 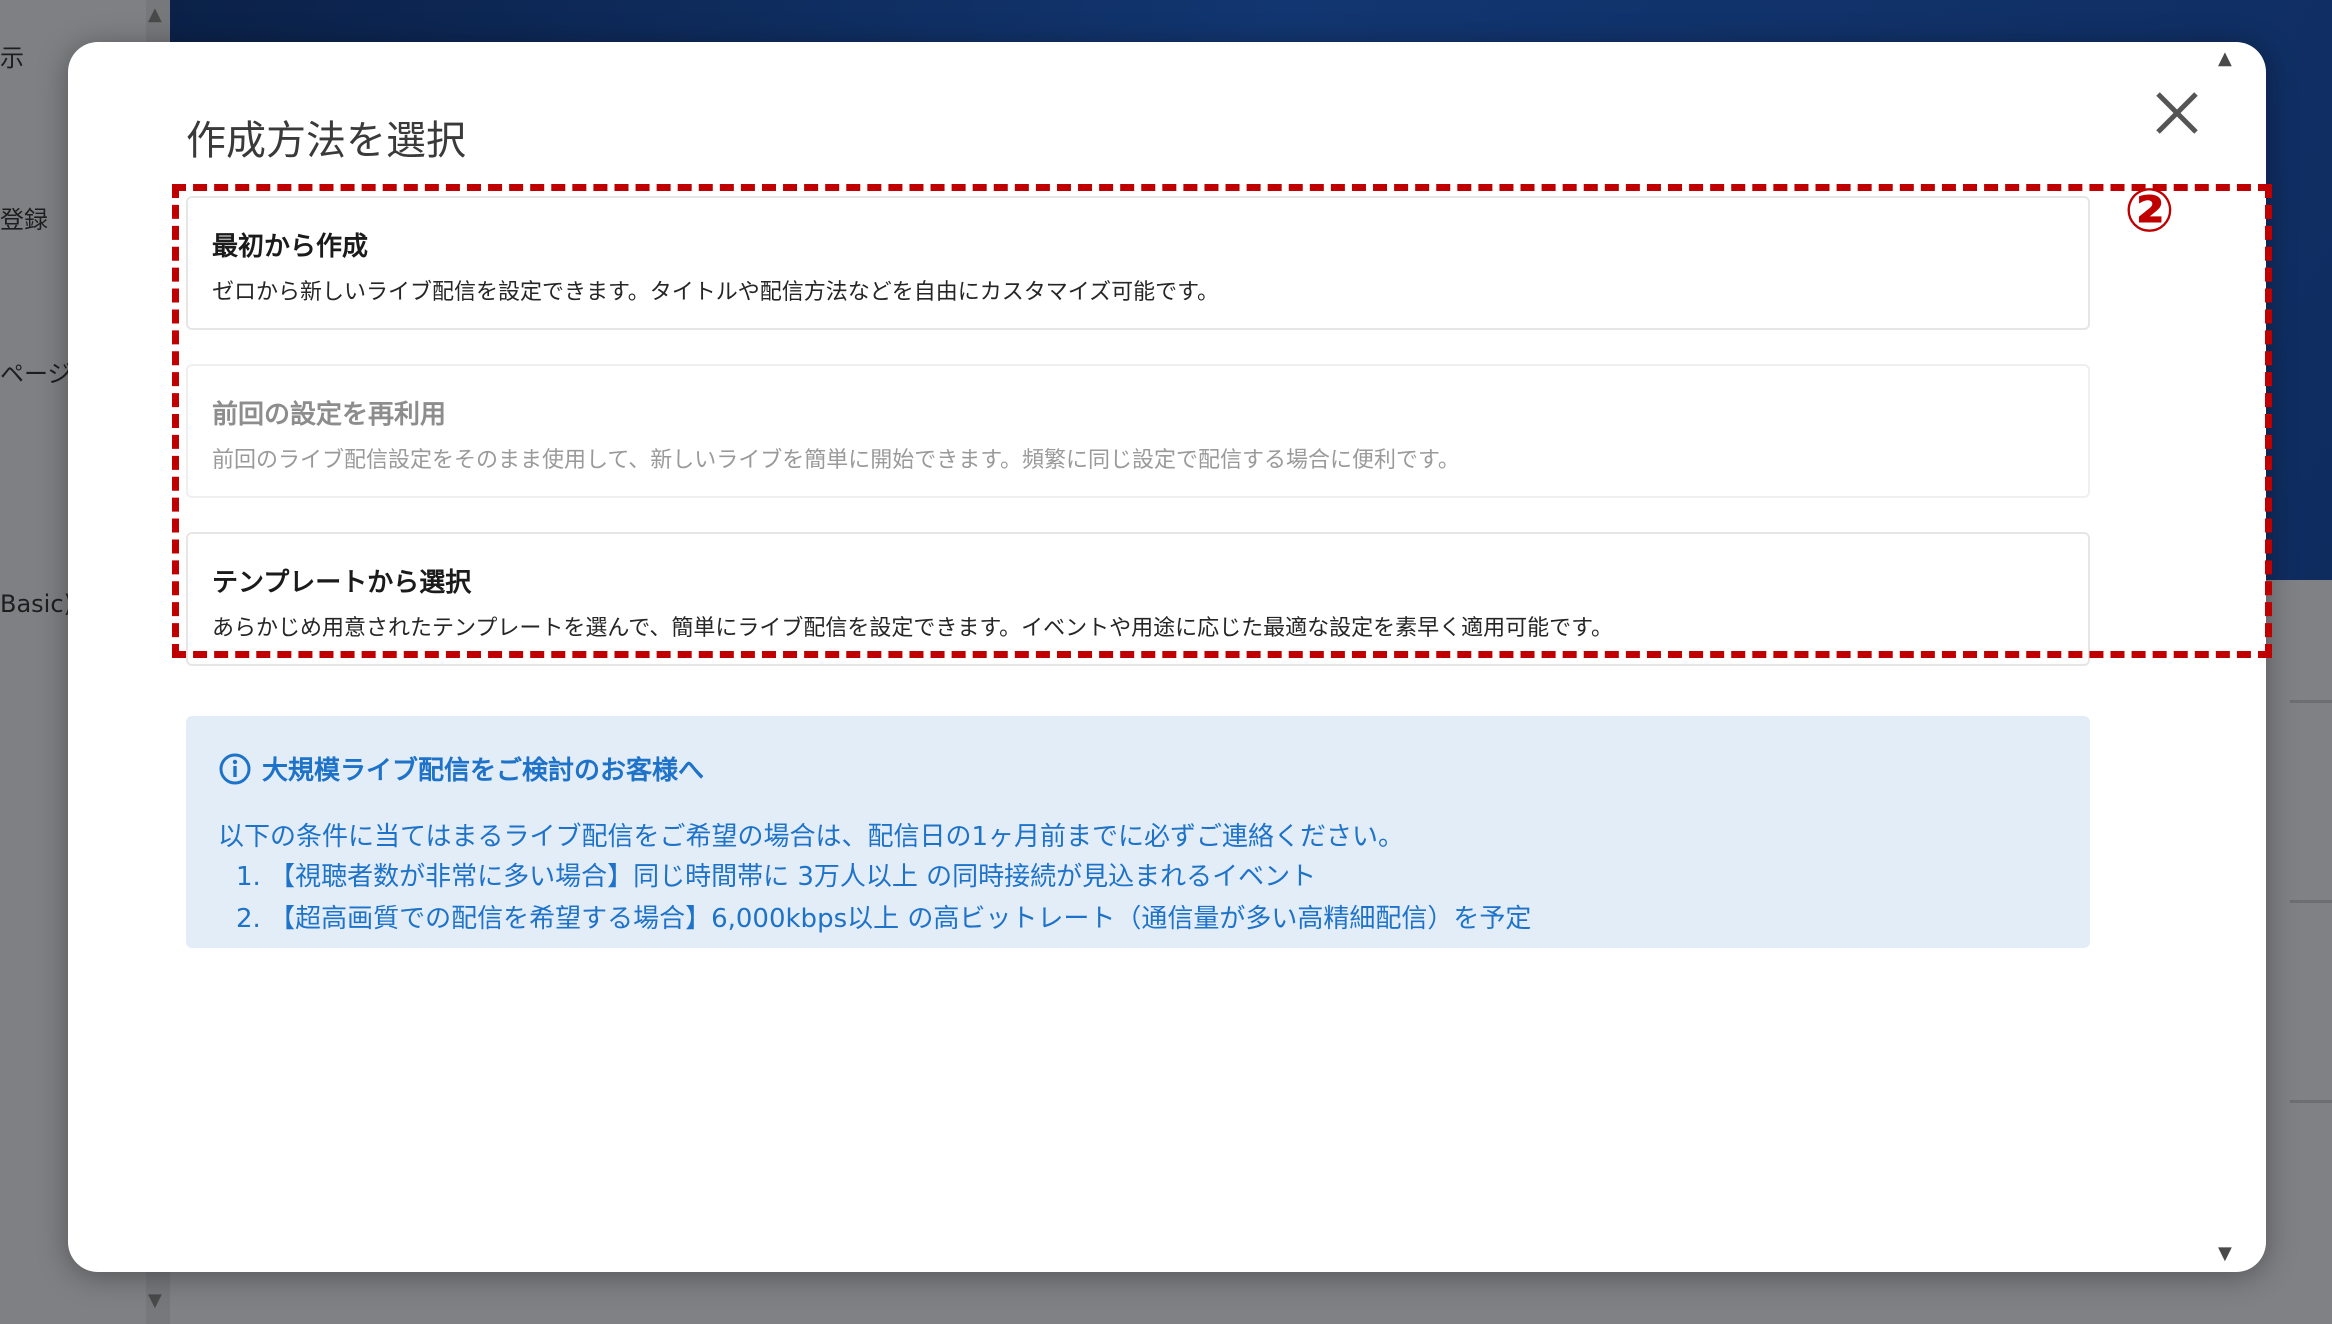 I want to click on info-icon, so click(x=235, y=769).